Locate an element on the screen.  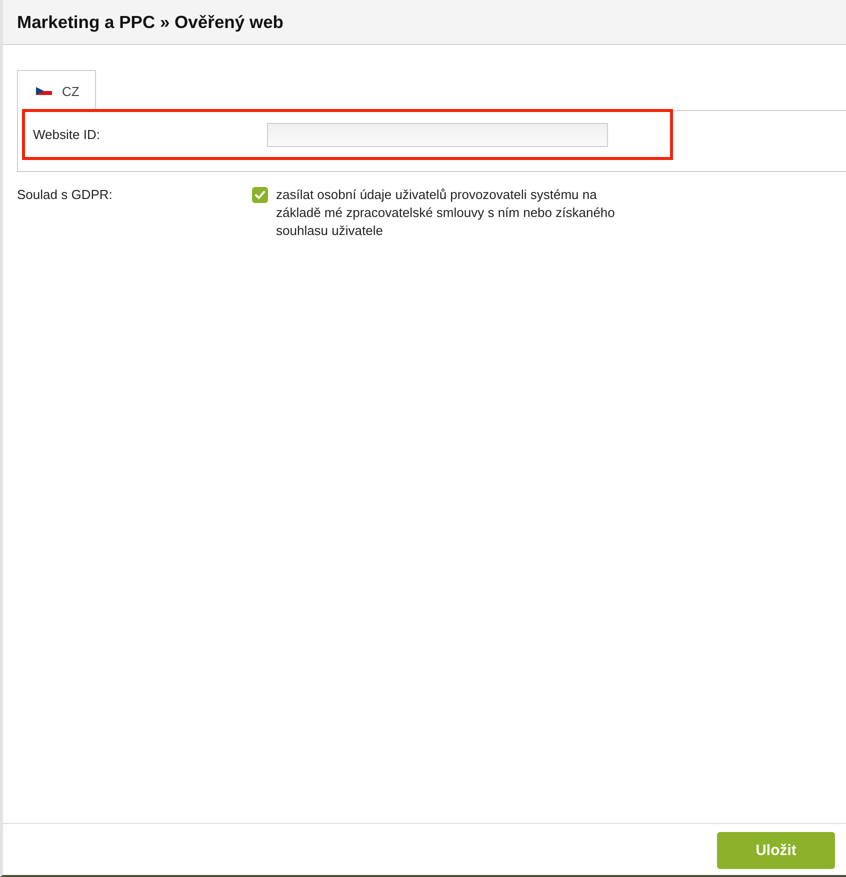
checkbox is located at coordinates (260, 195).